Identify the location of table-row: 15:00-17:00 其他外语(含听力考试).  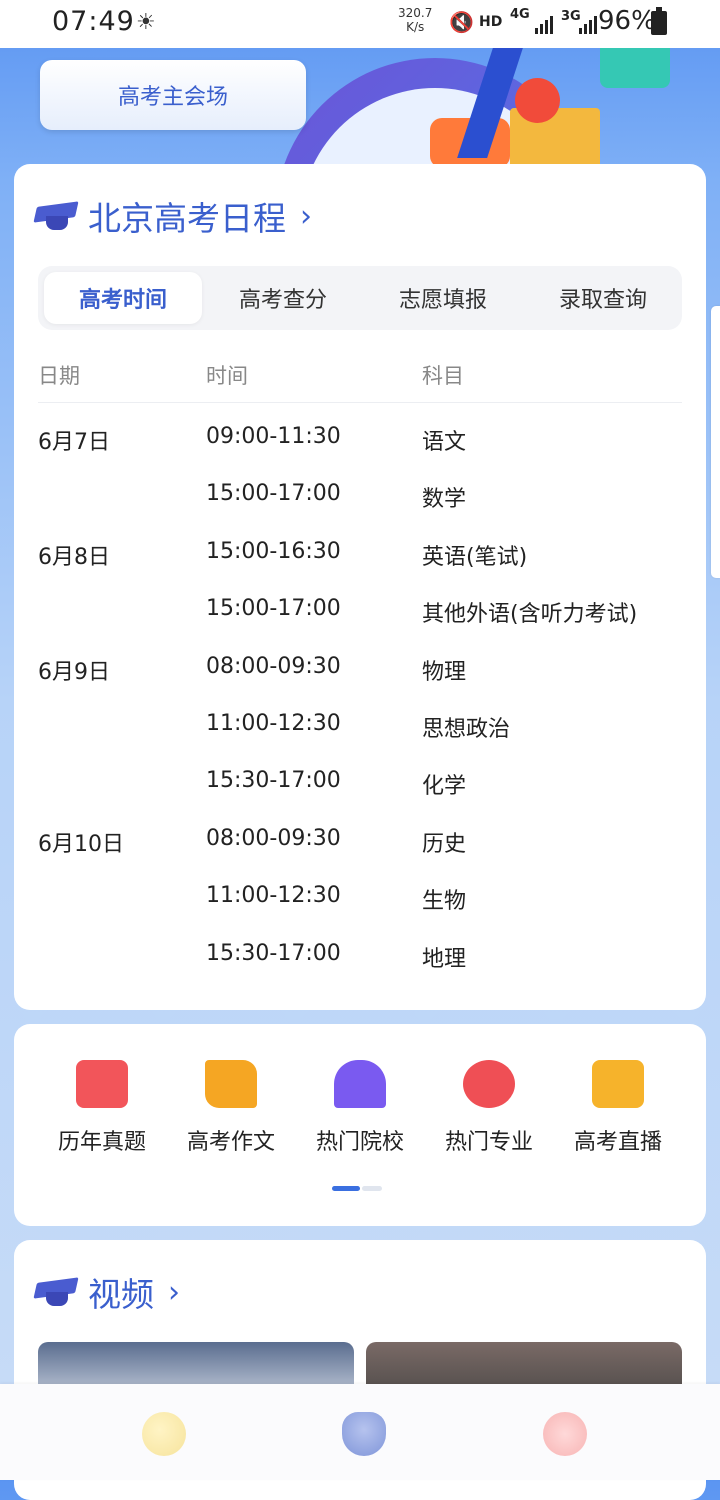
(368, 612).